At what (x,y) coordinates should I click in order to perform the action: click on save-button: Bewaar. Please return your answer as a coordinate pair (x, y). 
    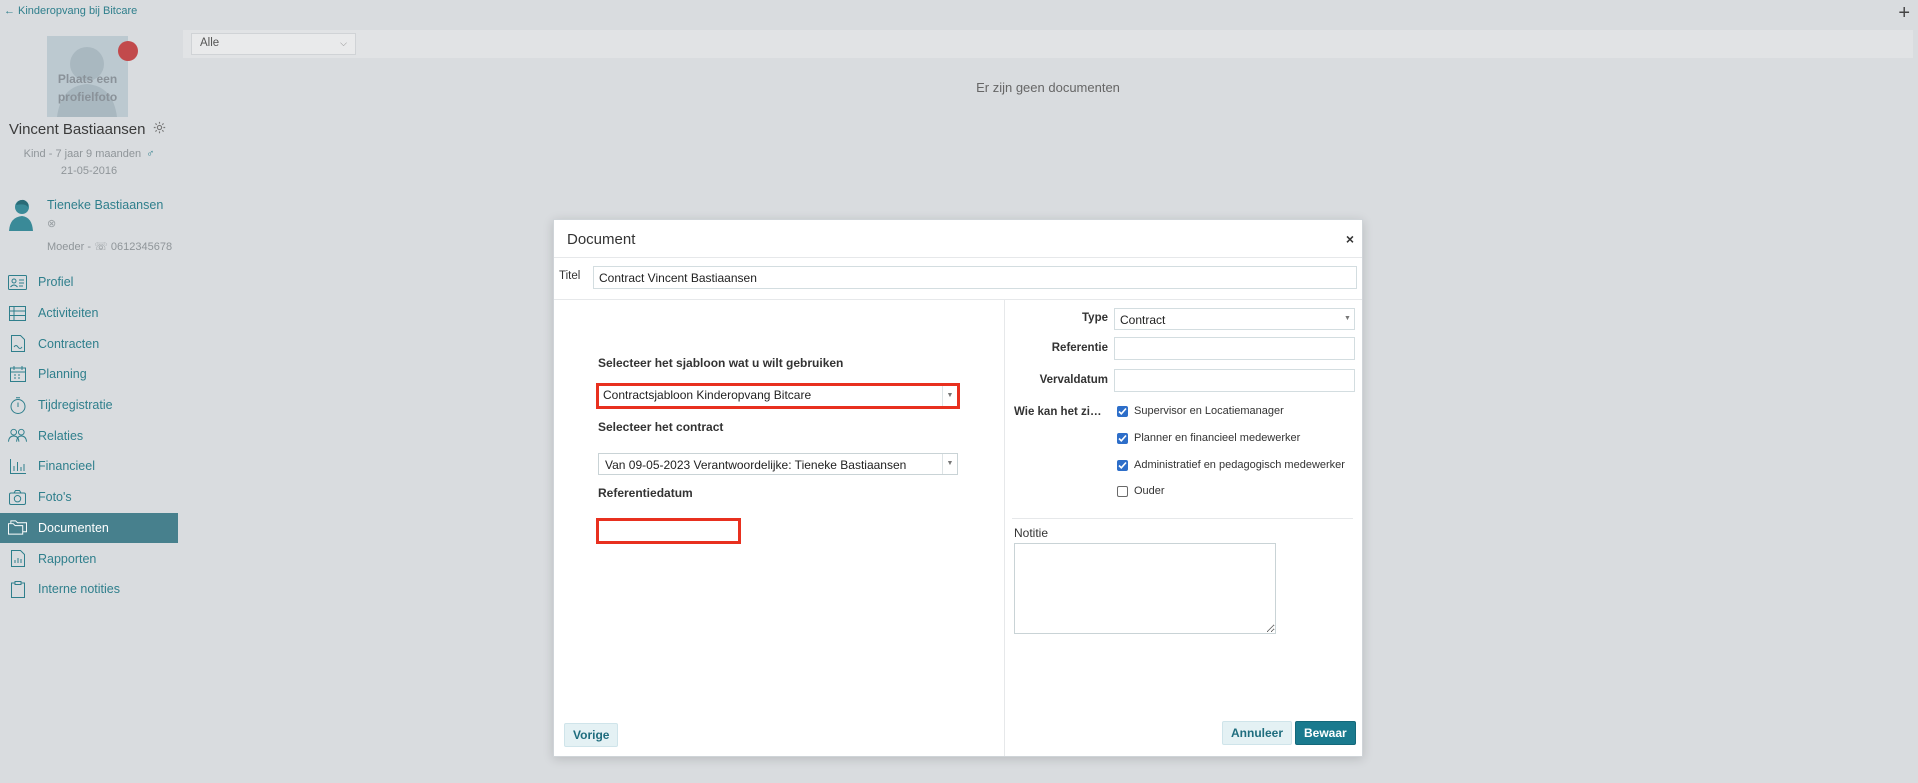
    Looking at the image, I should click on (1325, 733).